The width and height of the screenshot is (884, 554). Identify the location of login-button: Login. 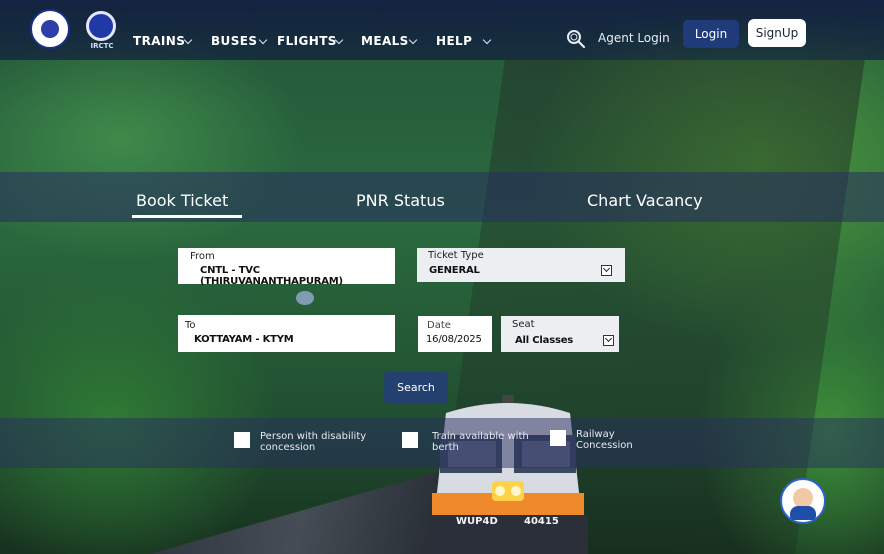
(711, 34).